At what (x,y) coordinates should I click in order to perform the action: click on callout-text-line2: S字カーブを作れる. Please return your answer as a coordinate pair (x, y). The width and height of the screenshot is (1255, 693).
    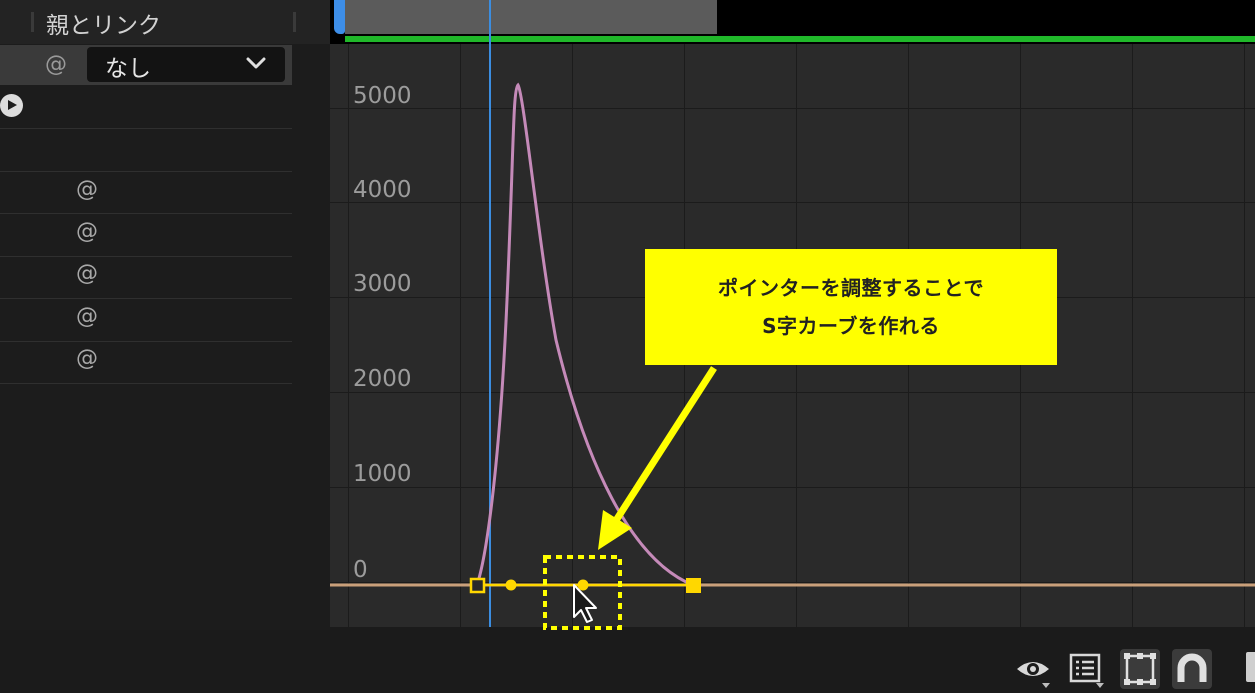
    Looking at the image, I should click on (851, 326).